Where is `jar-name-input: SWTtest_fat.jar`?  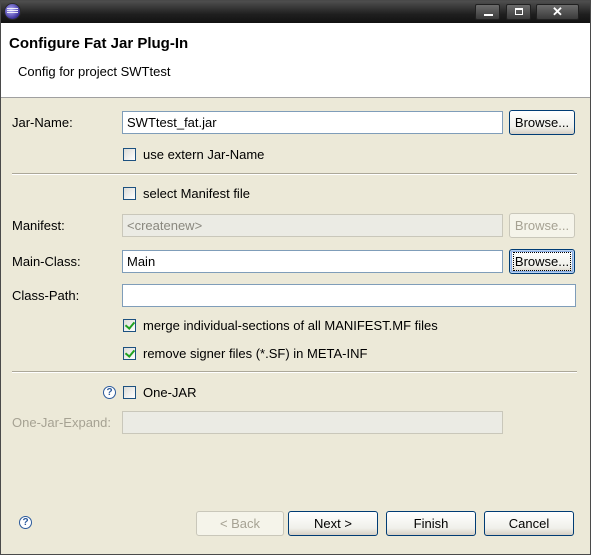 jar-name-input: SWTtest_fat.jar is located at coordinates (312, 122).